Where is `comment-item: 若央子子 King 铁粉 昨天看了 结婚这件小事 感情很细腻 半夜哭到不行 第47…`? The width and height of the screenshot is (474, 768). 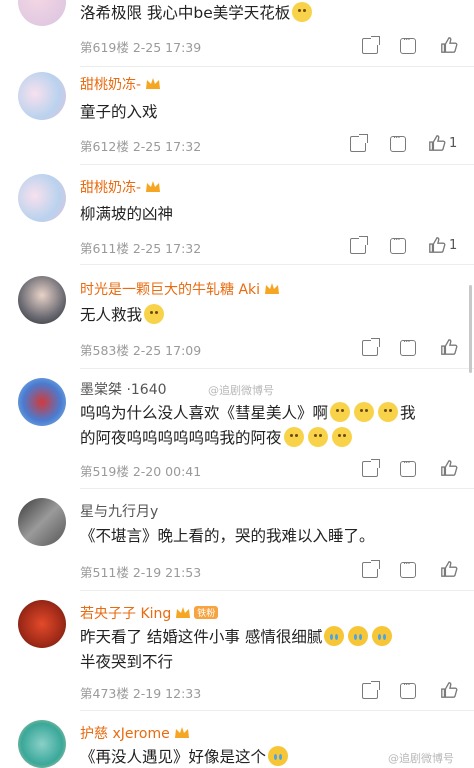 comment-item: 若央子子 King 铁粉 昨天看了 结婚这件小事 感情很细腻 半夜哭到不行 第47… is located at coordinates (237, 655).